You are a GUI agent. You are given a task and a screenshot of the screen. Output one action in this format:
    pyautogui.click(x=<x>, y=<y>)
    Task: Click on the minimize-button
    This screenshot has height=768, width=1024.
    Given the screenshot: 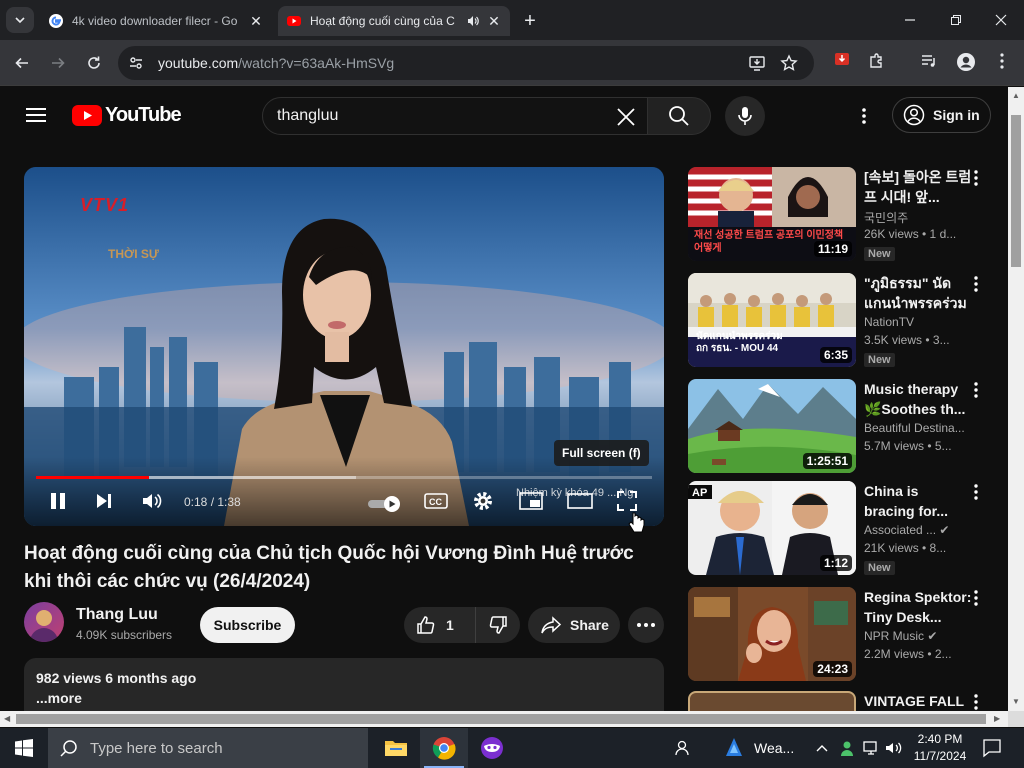 What is the action you would take?
    pyautogui.click(x=910, y=20)
    